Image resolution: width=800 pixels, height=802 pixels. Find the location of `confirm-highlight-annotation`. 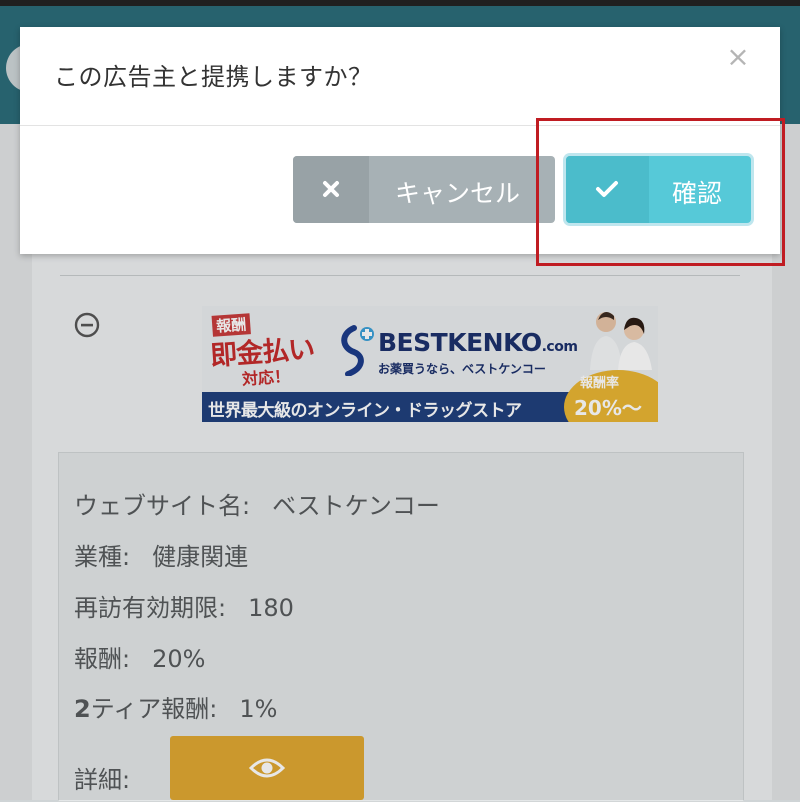

confirm-highlight-annotation is located at coordinates (660, 192).